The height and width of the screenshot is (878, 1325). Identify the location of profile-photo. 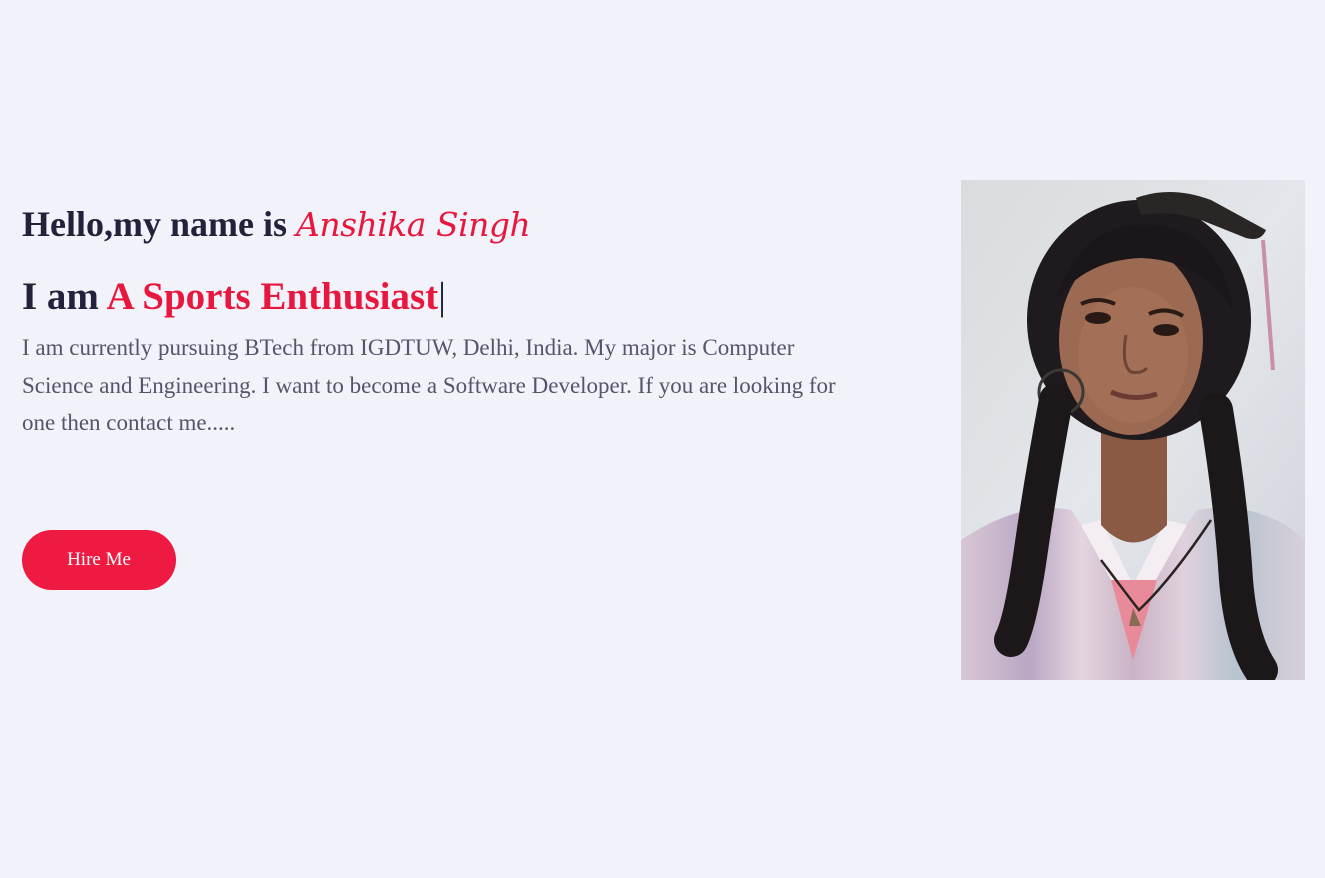
(1133, 430).